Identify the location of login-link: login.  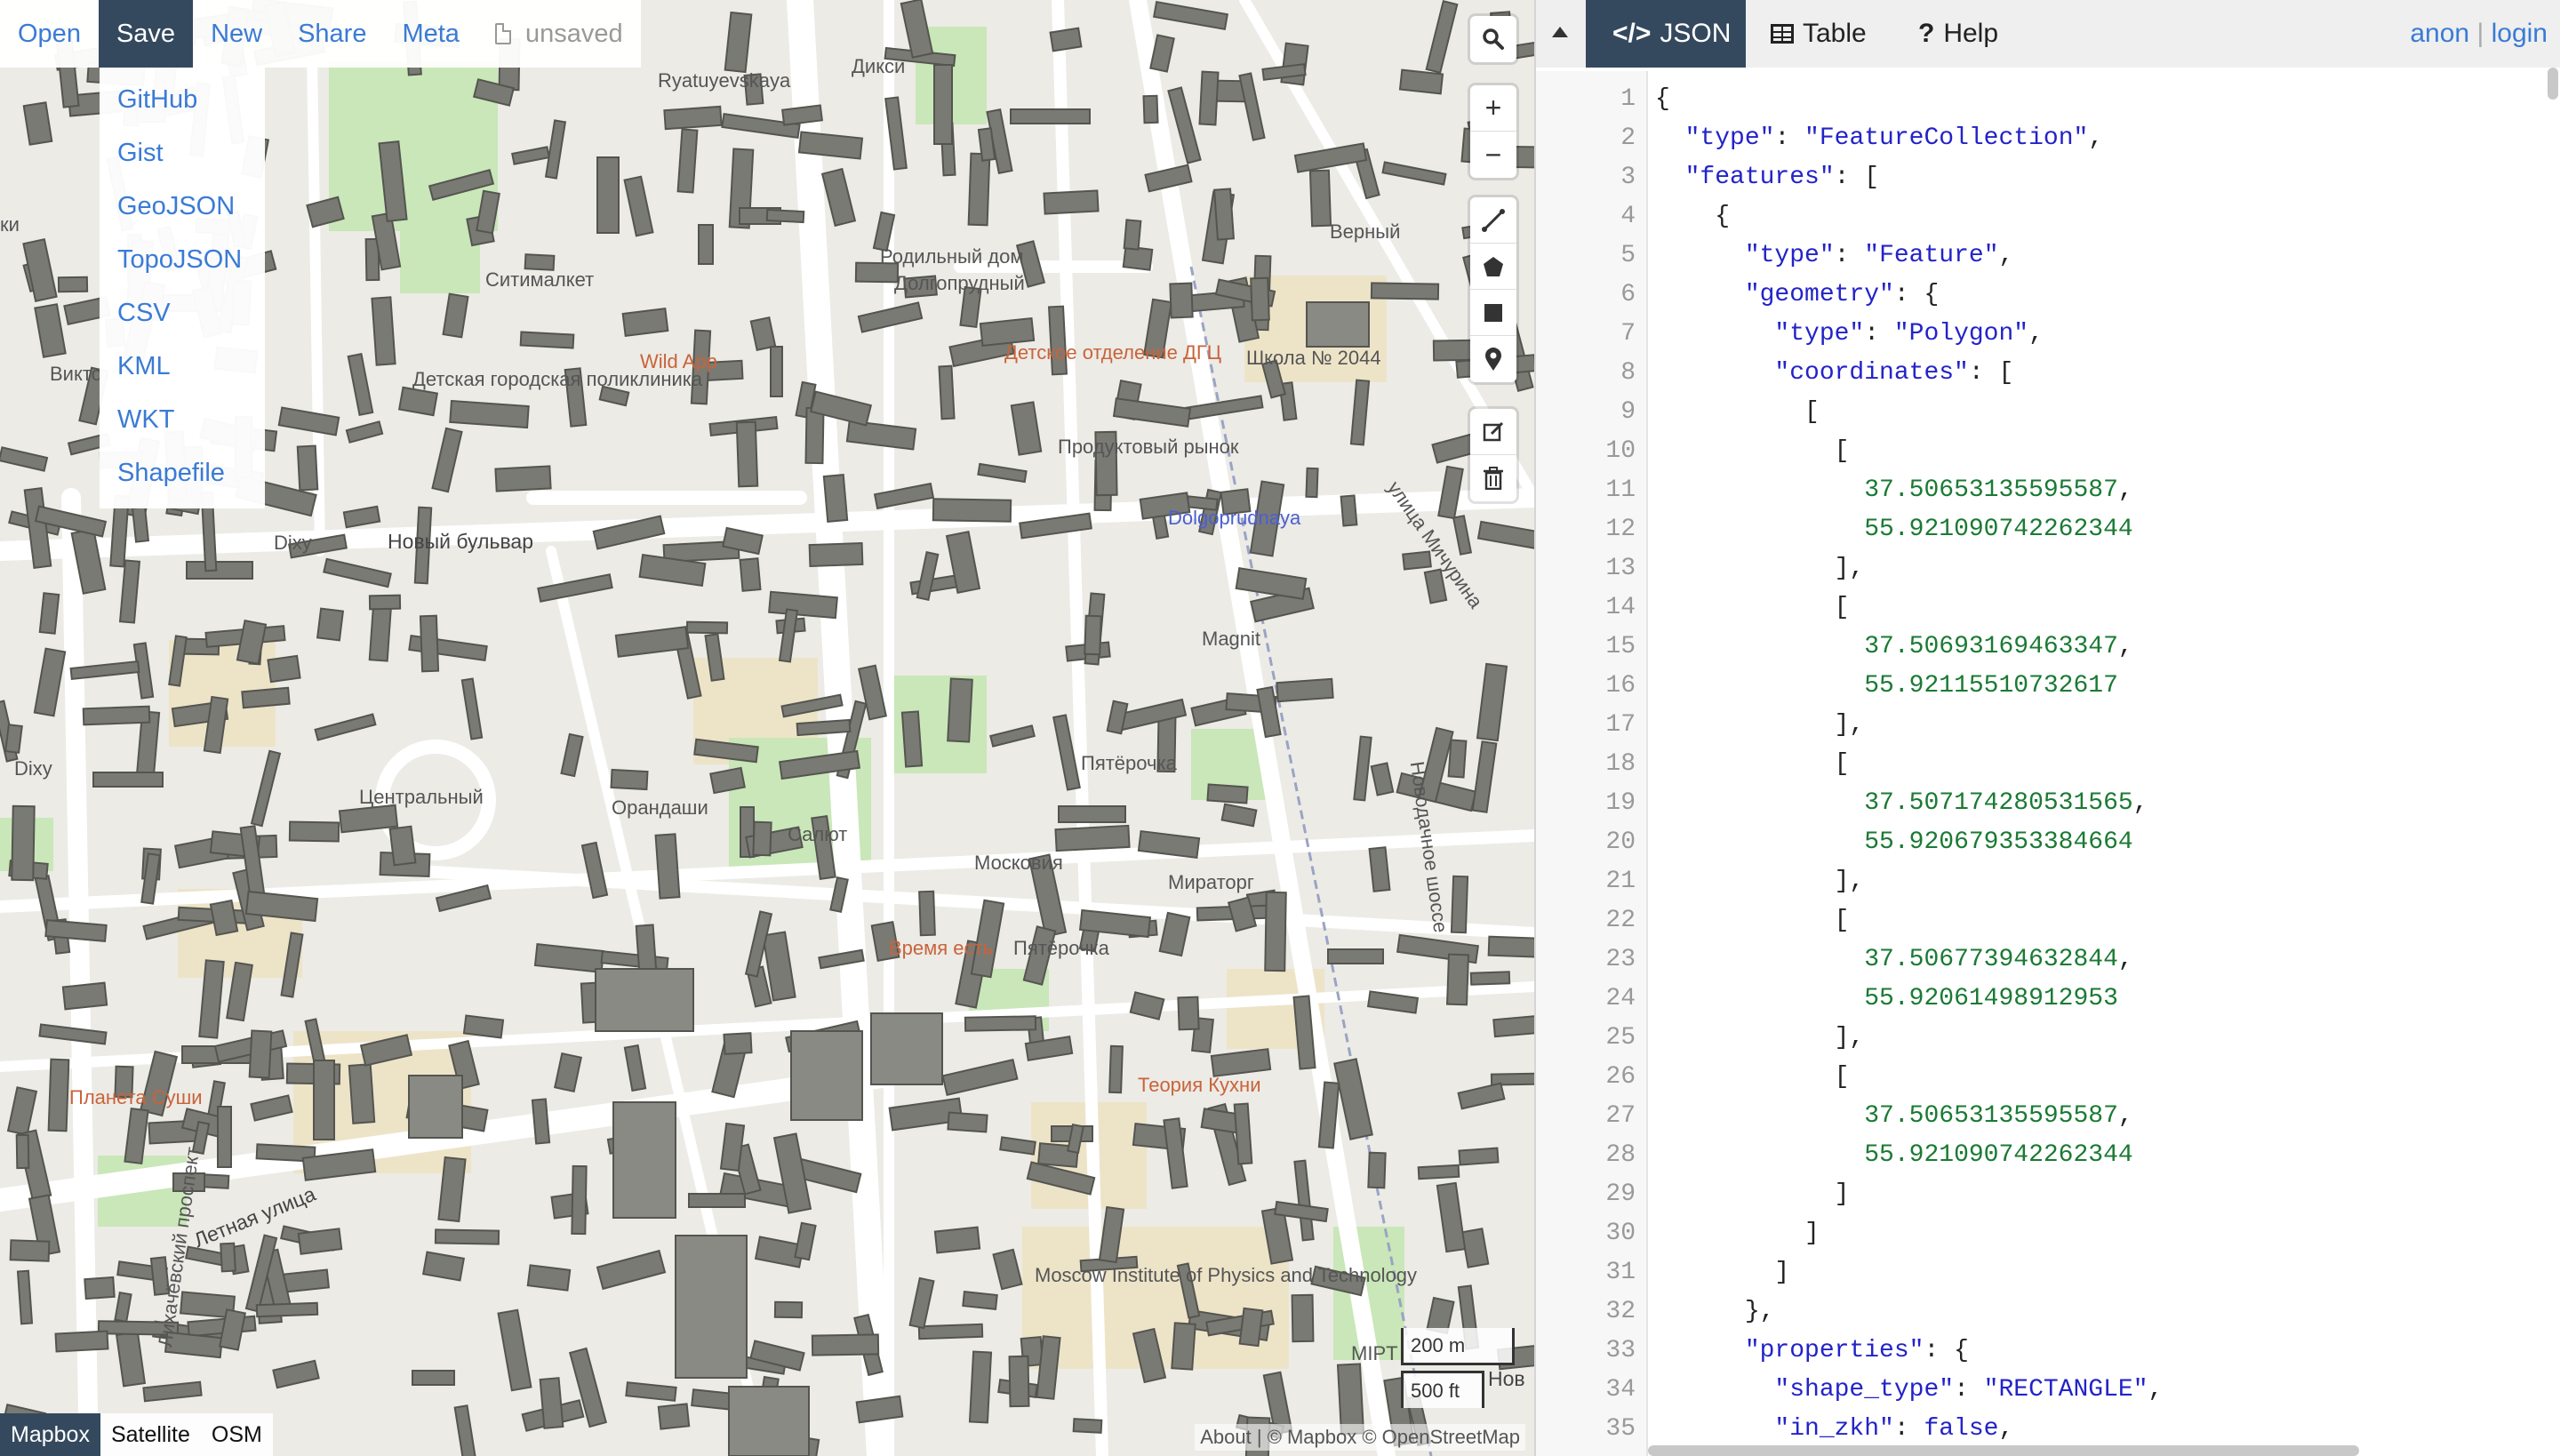
(2520, 33).